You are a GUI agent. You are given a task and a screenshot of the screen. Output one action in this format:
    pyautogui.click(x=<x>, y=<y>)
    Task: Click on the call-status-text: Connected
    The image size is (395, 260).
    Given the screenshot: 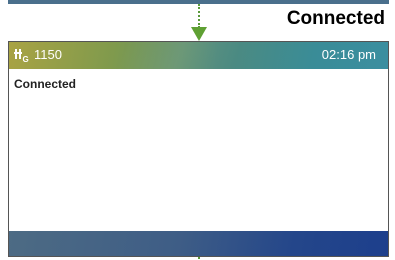 What is the action you would take?
    pyautogui.click(x=45, y=84)
    